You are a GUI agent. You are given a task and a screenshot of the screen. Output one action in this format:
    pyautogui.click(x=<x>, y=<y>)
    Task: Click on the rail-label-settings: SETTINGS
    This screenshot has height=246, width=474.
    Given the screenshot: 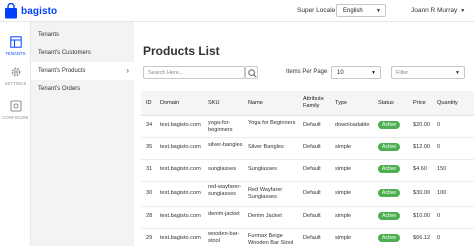 What is the action you would take?
    pyautogui.click(x=15, y=83)
    